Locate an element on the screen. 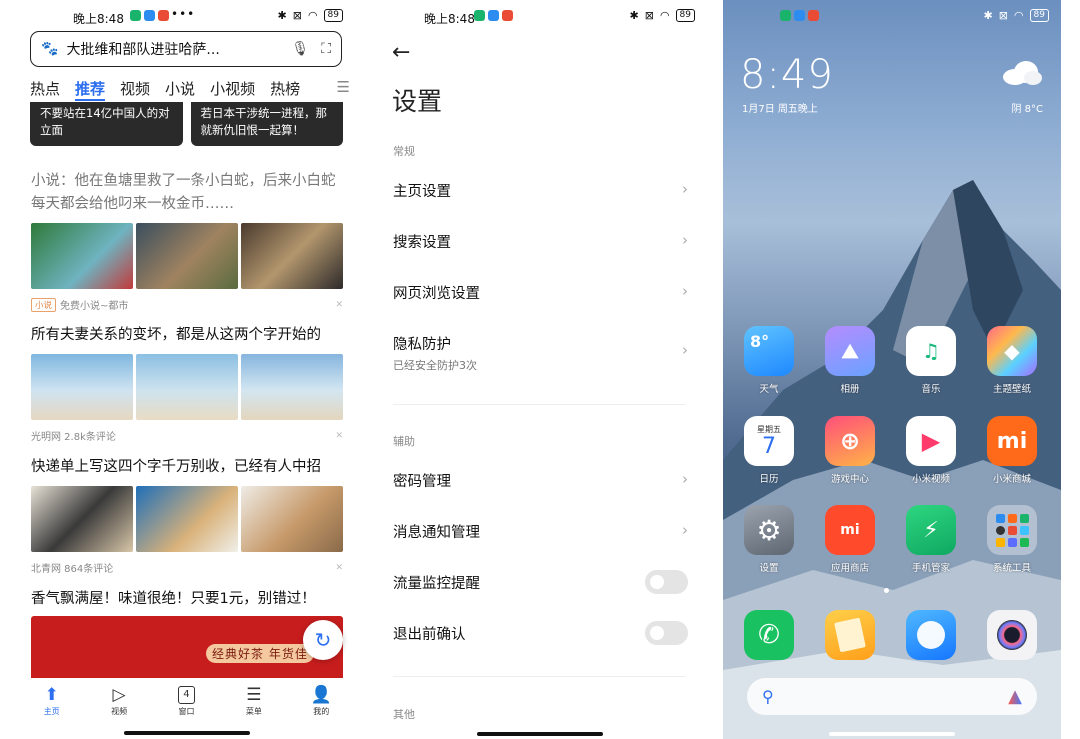 The image size is (1080, 739). app-weather: 8° 天气 is located at coordinates (769, 360).